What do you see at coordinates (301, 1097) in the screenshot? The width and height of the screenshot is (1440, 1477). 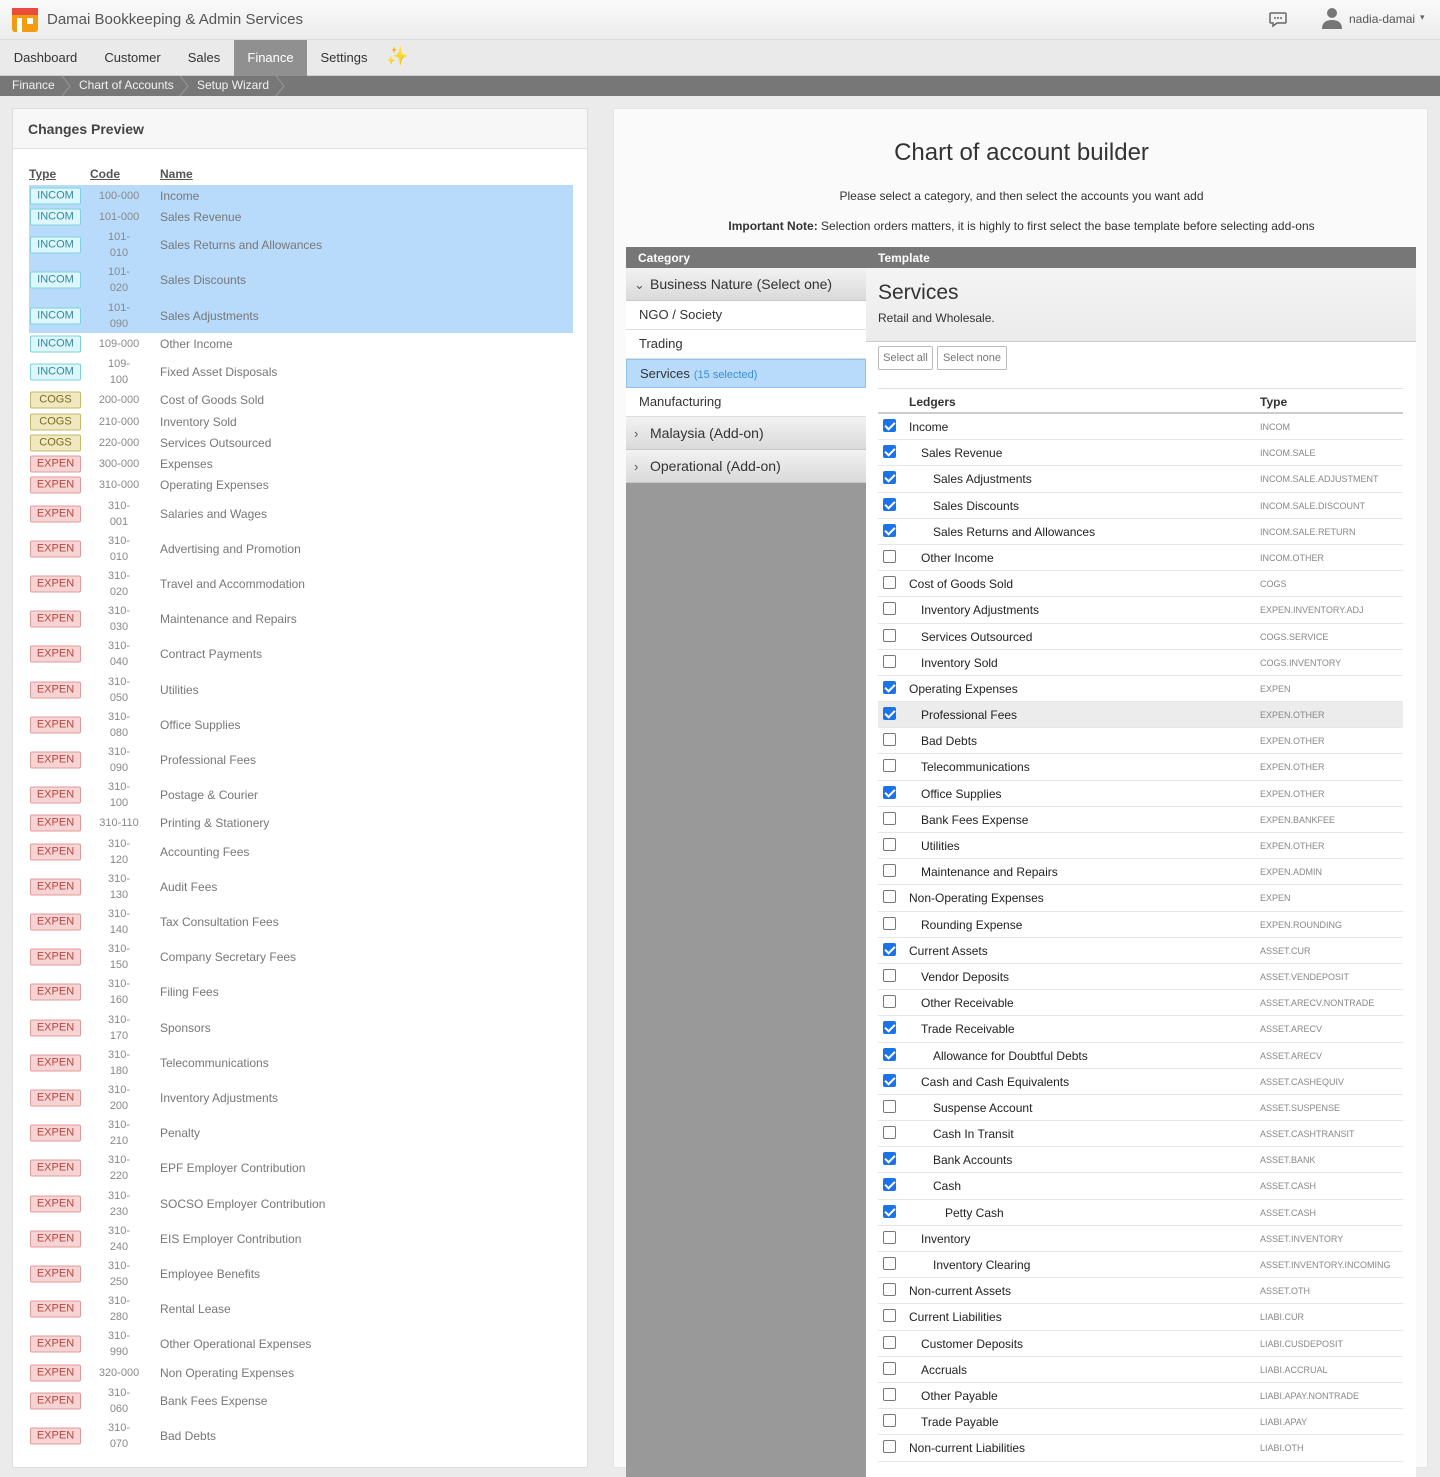 I see `preview-row: EXPEN 310- 200 Inventory Adjustments` at bounding box center [301, 1097].